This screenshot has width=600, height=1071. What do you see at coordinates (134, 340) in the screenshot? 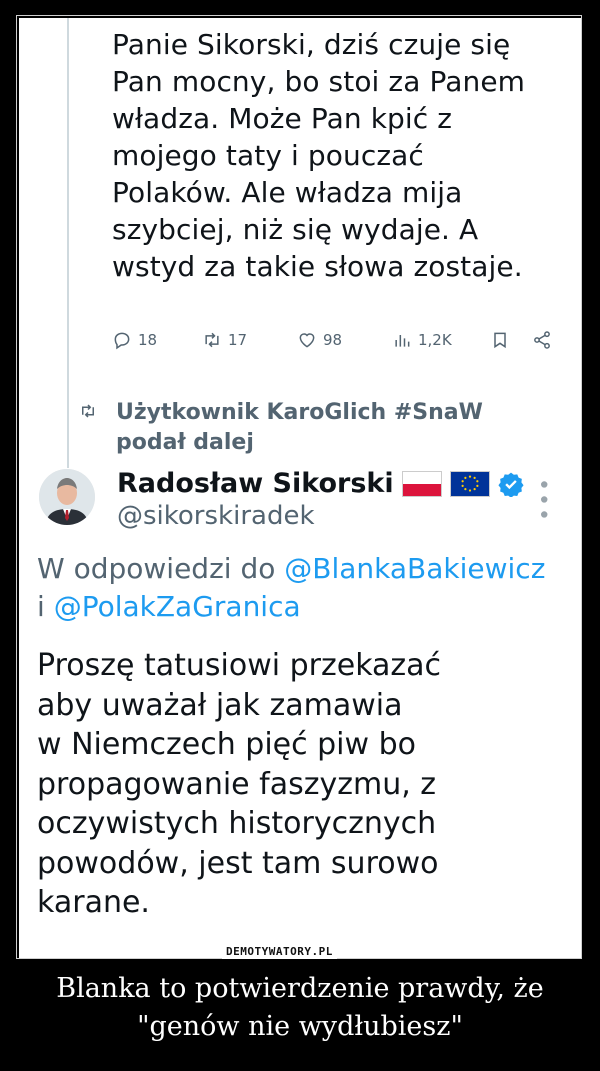
I see `reply-button: 18` at bounding box center [134, 340].